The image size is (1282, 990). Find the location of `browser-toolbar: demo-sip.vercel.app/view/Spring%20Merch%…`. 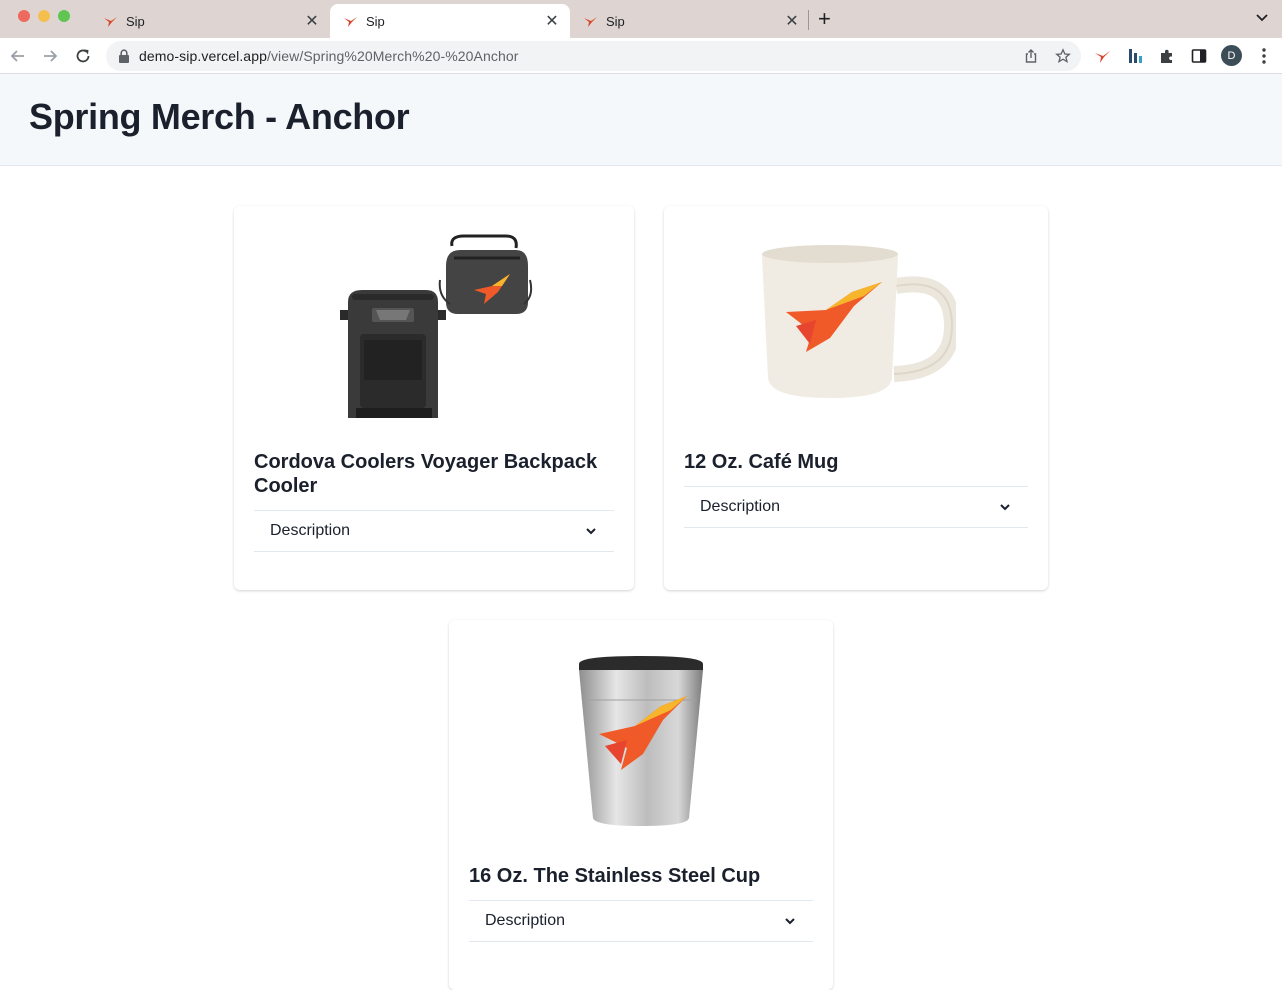

browser-toolbar: demo-sip.vercel.app/view/Spring%20Merch%… is located at coordinates (641, 56).